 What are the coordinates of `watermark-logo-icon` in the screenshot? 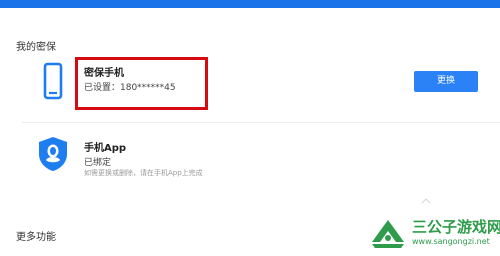 It's located at (388, 234).